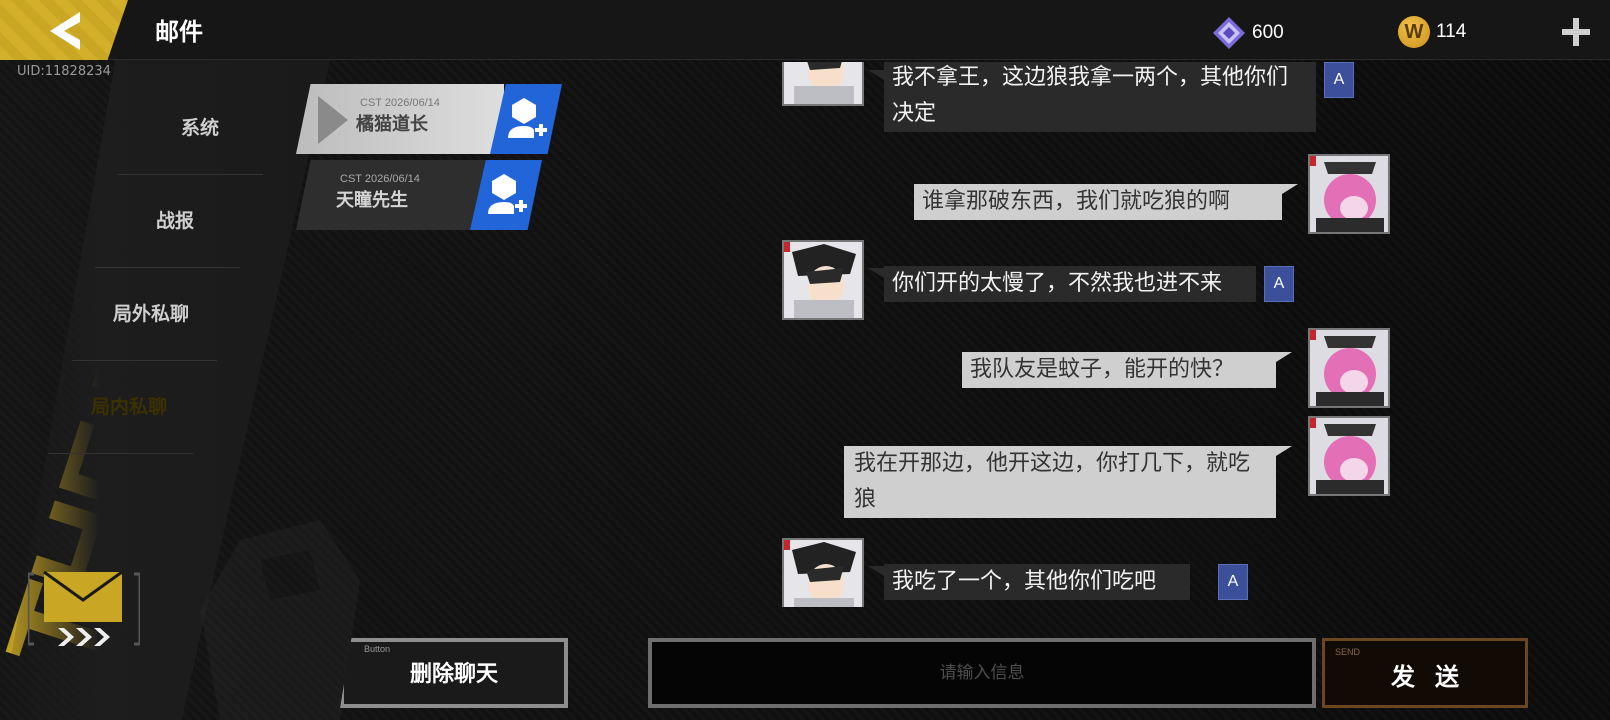 The width and height of the screenshot is (1610, 720). I want to click on message-bubble: 我不拿王，这边狼我拿一两个，其他你们决定, so click(1100, 97).